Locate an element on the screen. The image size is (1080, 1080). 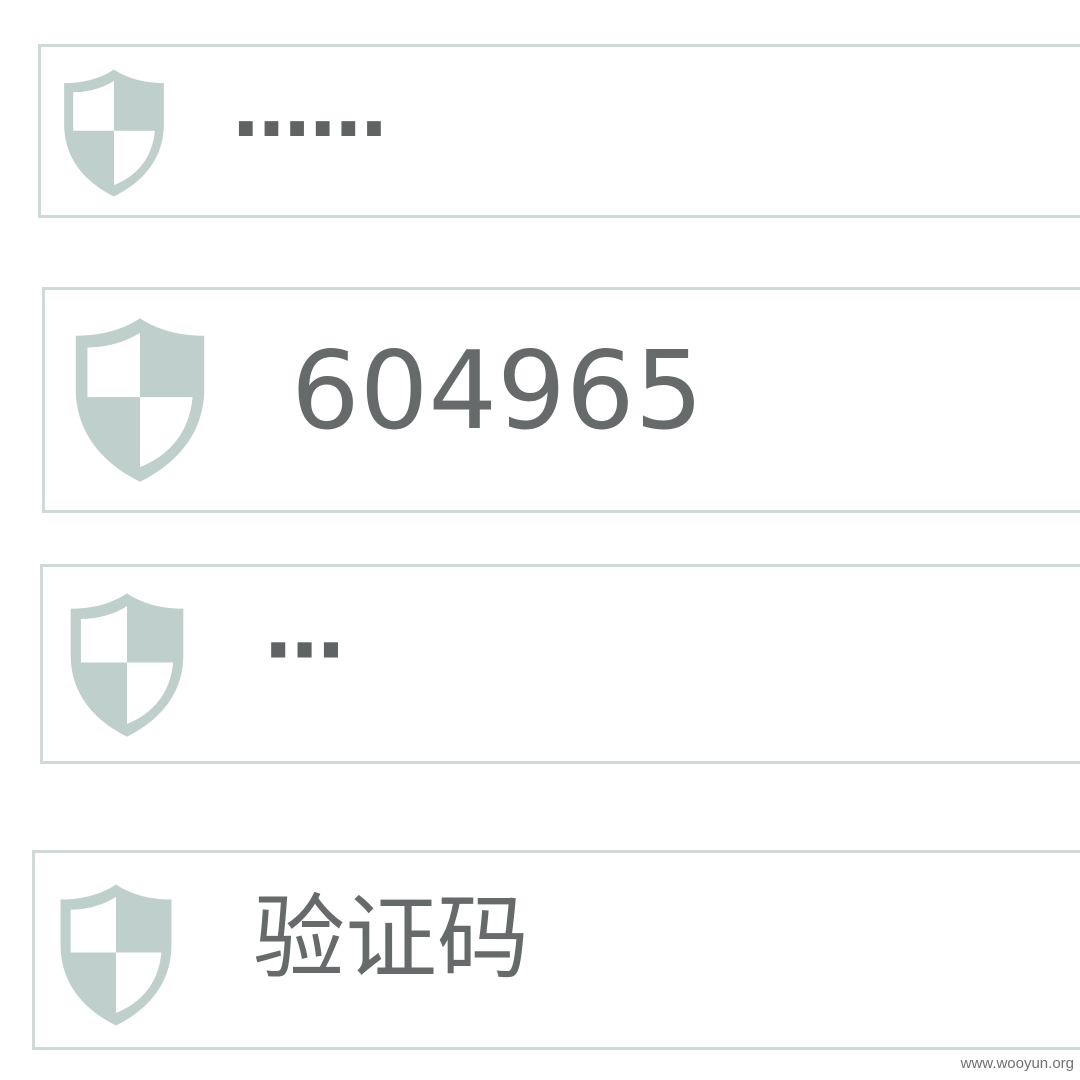
watermark: www.wooyun.org is located at coordinates (1017, 1063).